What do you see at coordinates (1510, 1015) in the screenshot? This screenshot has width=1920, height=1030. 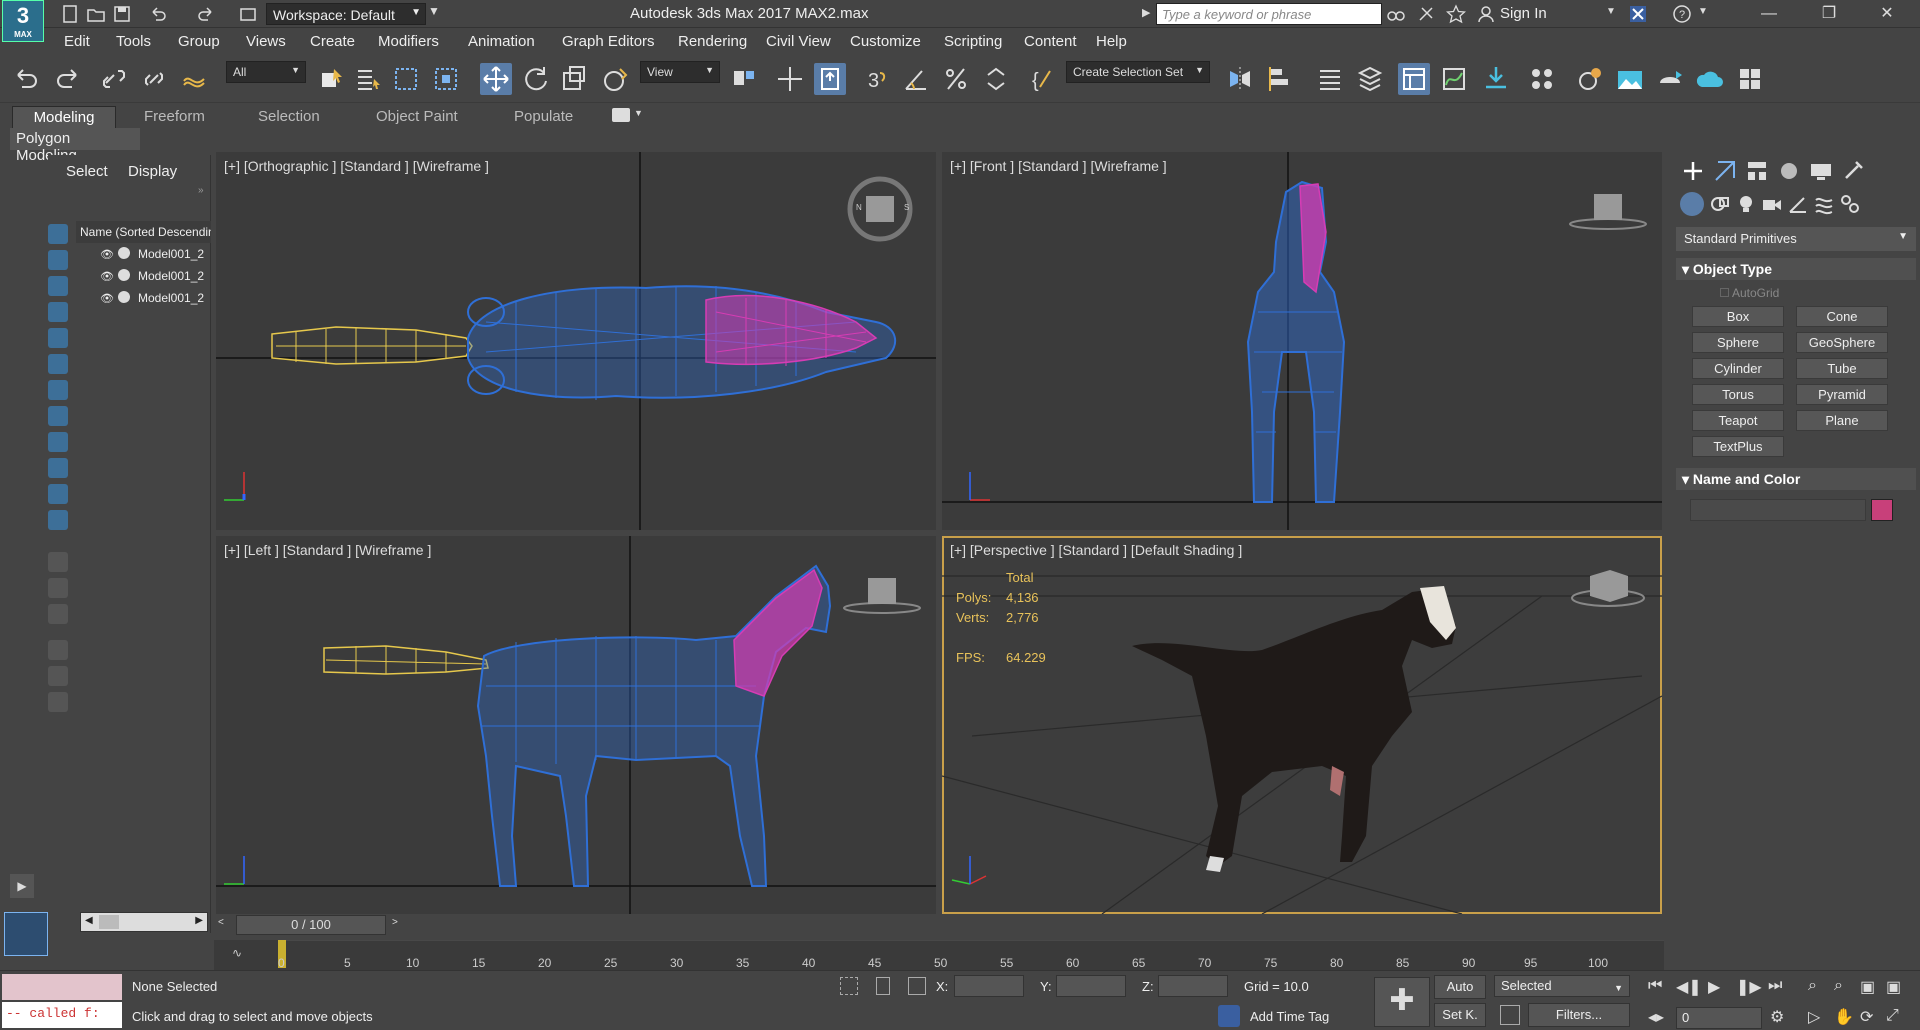 I see `key-mode-icon` at bounding box center [1510, 1015].